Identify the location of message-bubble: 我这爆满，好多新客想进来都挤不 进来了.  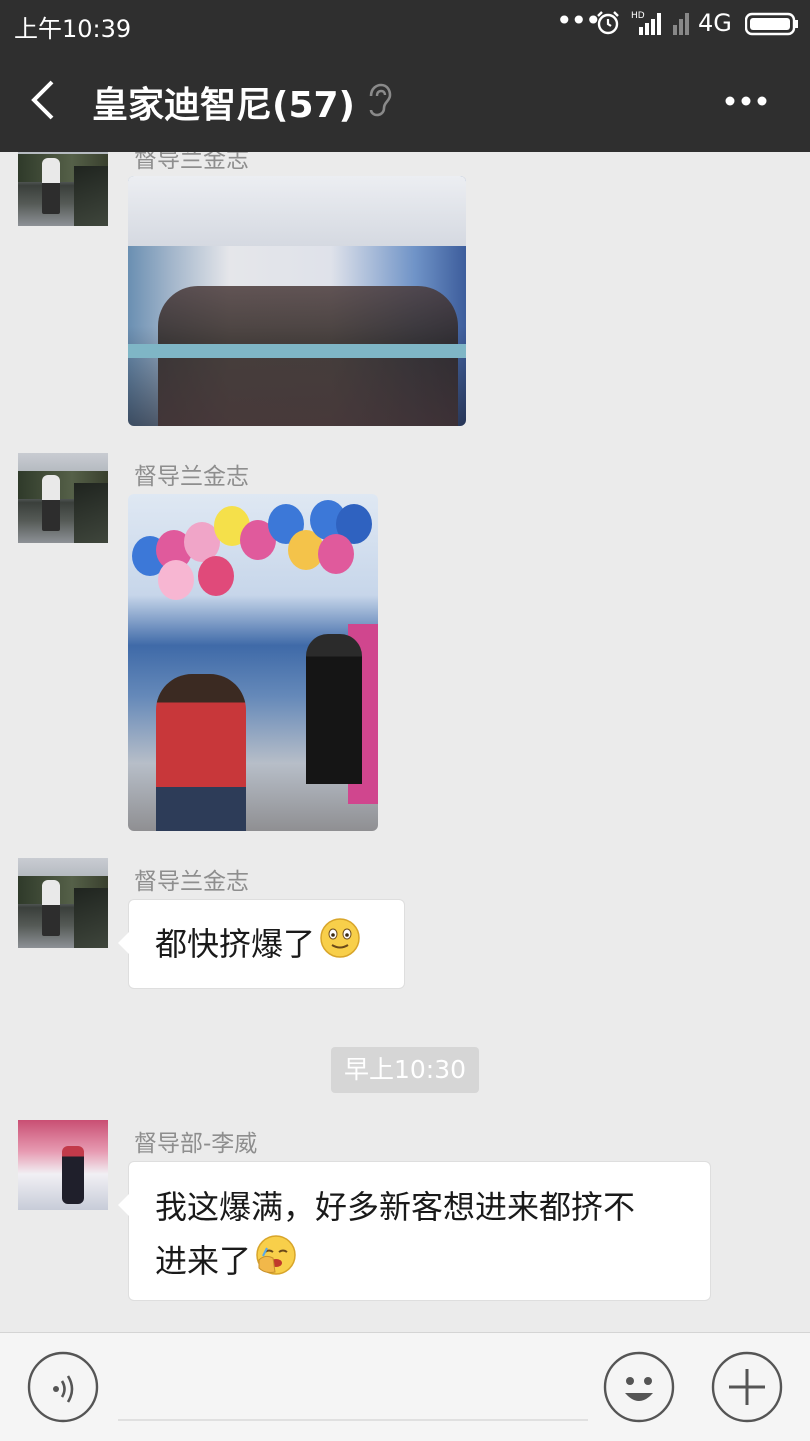
(414, 1231).